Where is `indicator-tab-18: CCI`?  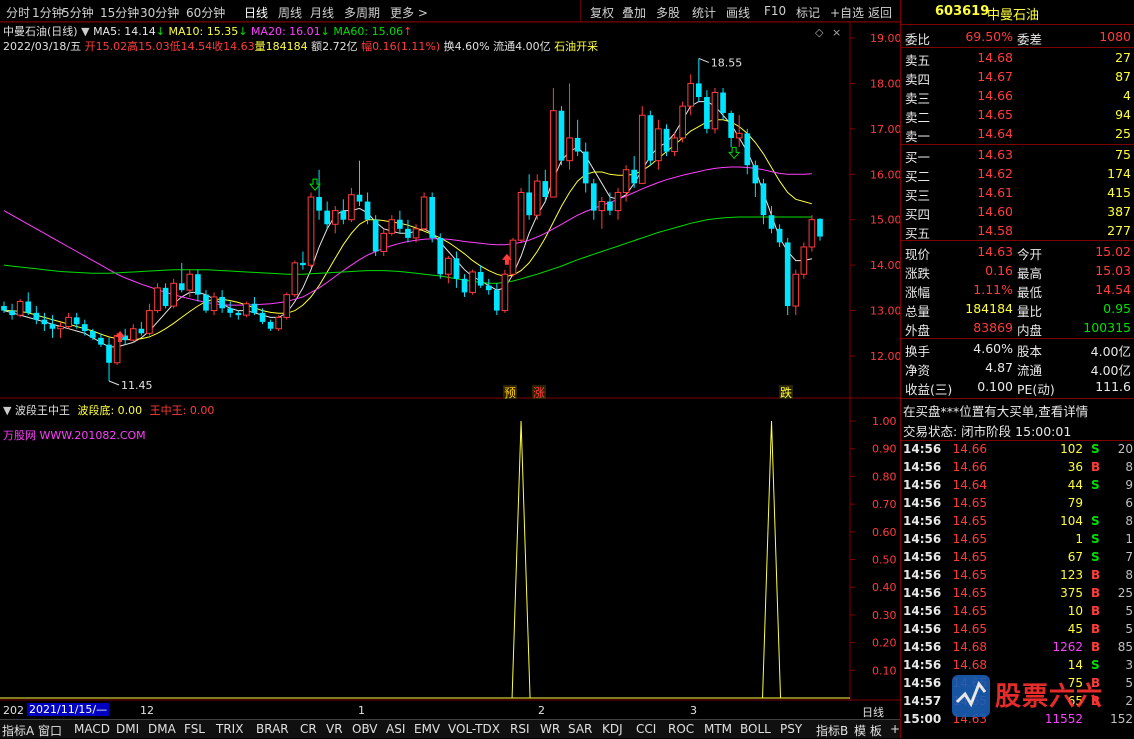
indicator-tab-18: CCI is located at coordinates (646, 729).